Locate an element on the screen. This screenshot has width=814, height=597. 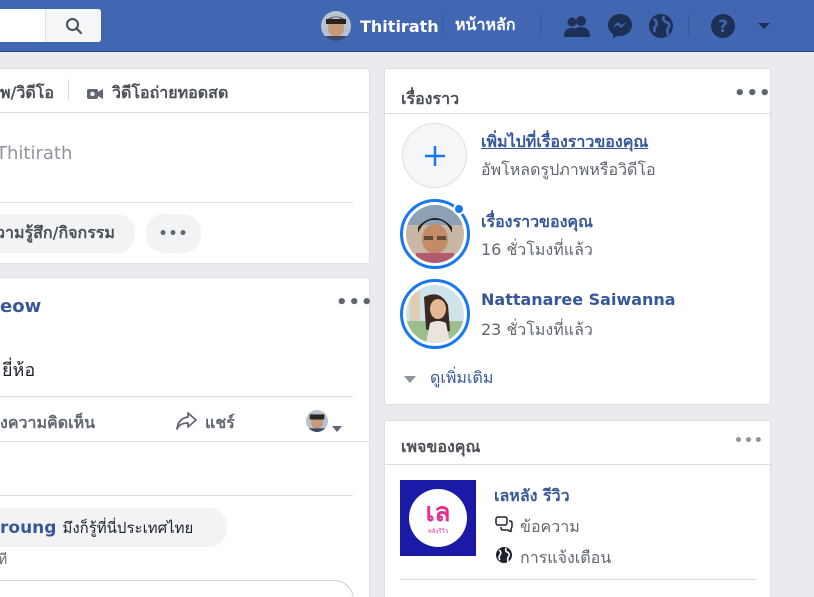
tab-photo-video: พ/วิดีโอ is located at coordinates (27, 93).